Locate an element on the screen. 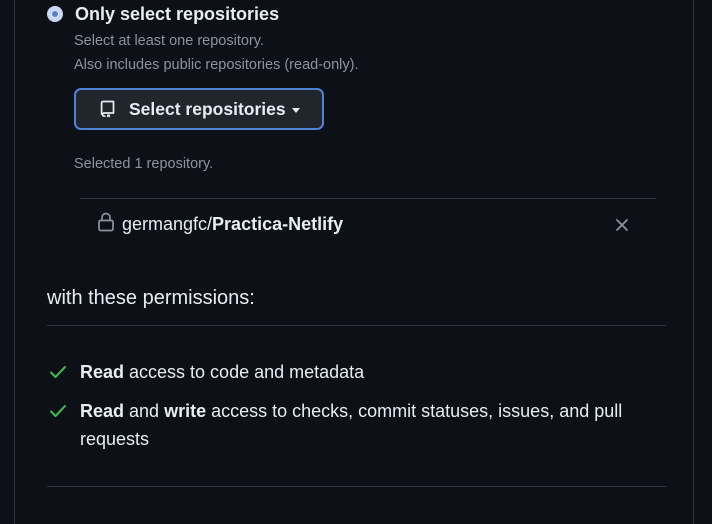 Image resolution: width=712 pixels, height=524 pixels. permission-write-bold: write is located at coordinates (185, 411).